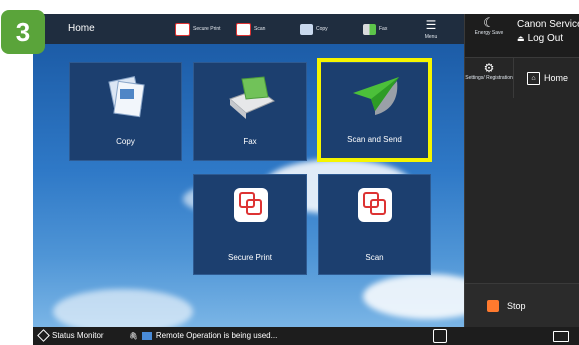 The width and height of the screenshot is (579, 345). I want to click on shortcut-label: Scan, so click(260, 29).